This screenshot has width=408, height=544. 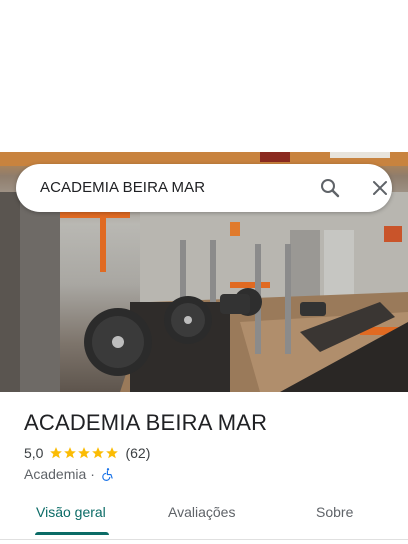 What do you see at coordinates (204, 539) in the screenshot?
I see `tabs-divider` at bounding box center [204, 539].